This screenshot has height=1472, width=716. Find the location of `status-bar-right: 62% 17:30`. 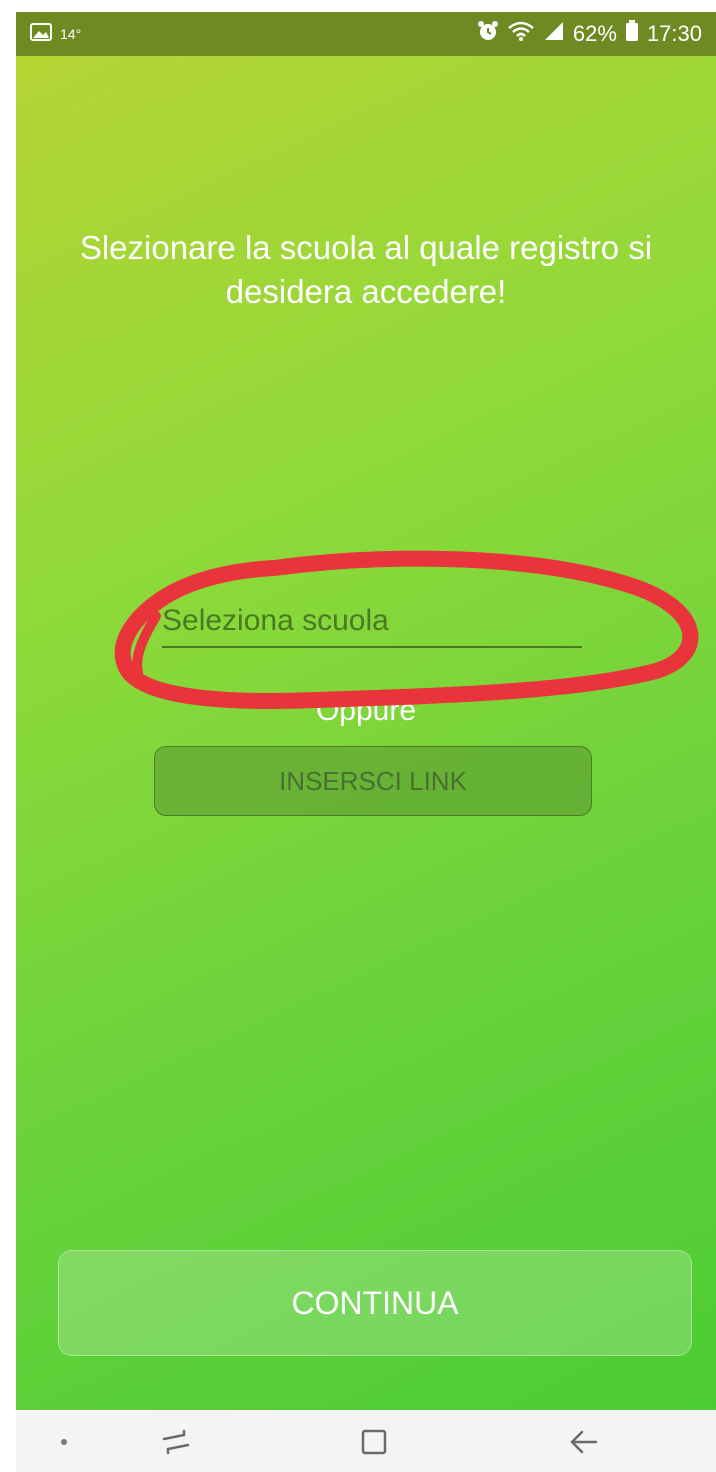

status-bar-right: 62% 17:30 is located at coordinates (589, 34).